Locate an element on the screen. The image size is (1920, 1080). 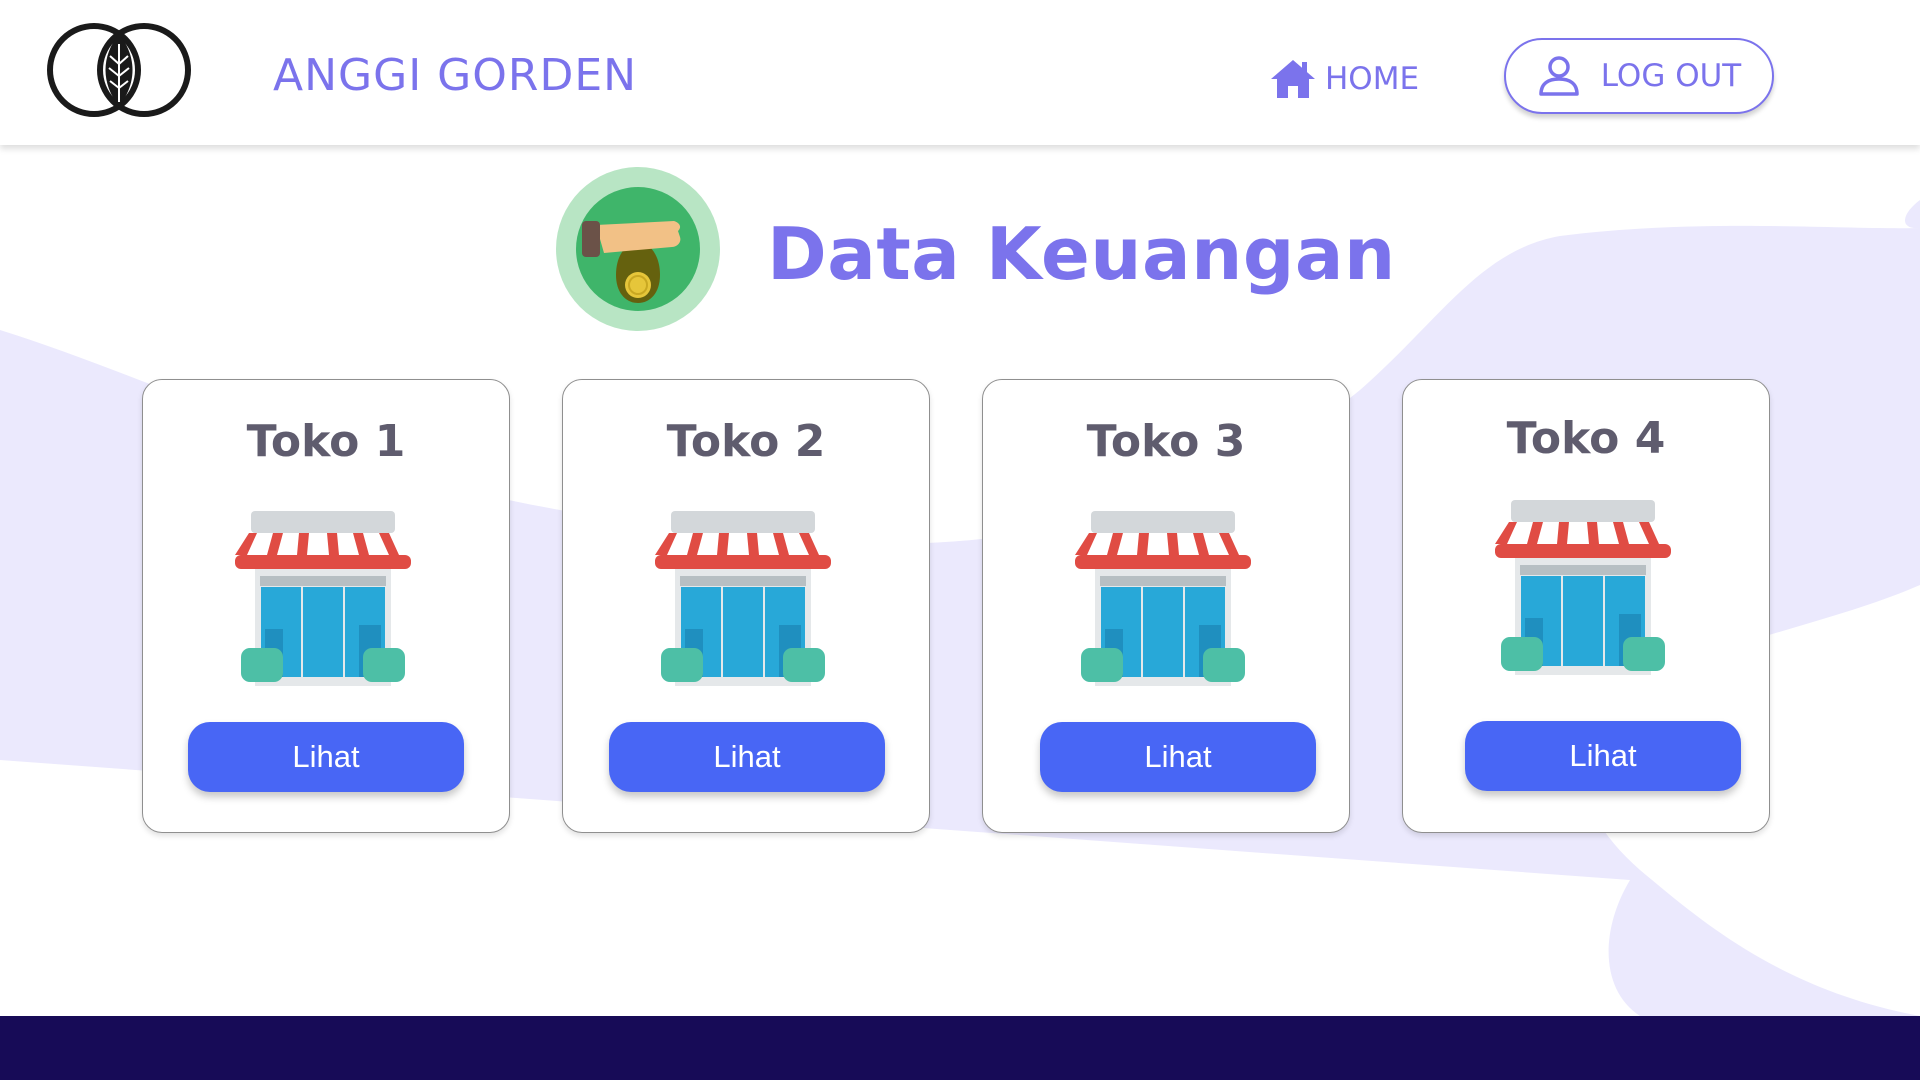
store-card-3: Toko 3 Lihat is located at coordinates (1166, 606).